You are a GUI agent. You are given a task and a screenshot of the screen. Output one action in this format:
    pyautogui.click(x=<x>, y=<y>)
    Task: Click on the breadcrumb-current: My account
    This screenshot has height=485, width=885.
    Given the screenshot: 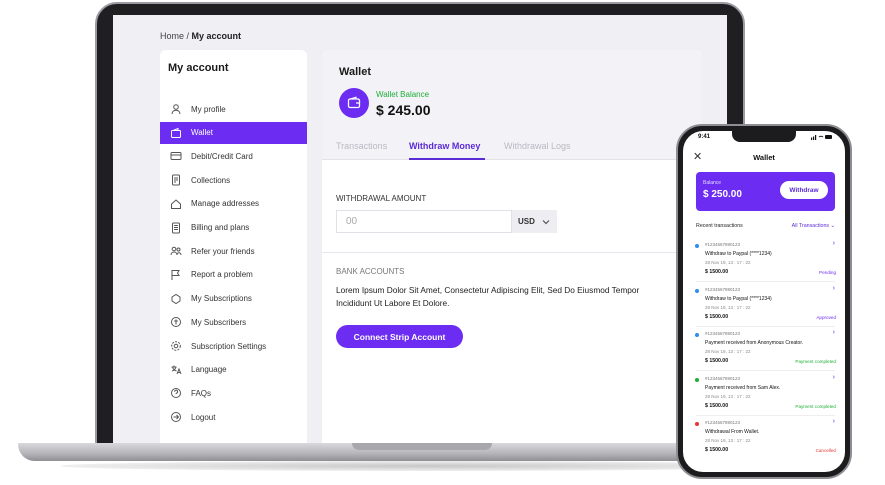 What is the action you would take?
    pyautogui.click(x=216, y=36)
    